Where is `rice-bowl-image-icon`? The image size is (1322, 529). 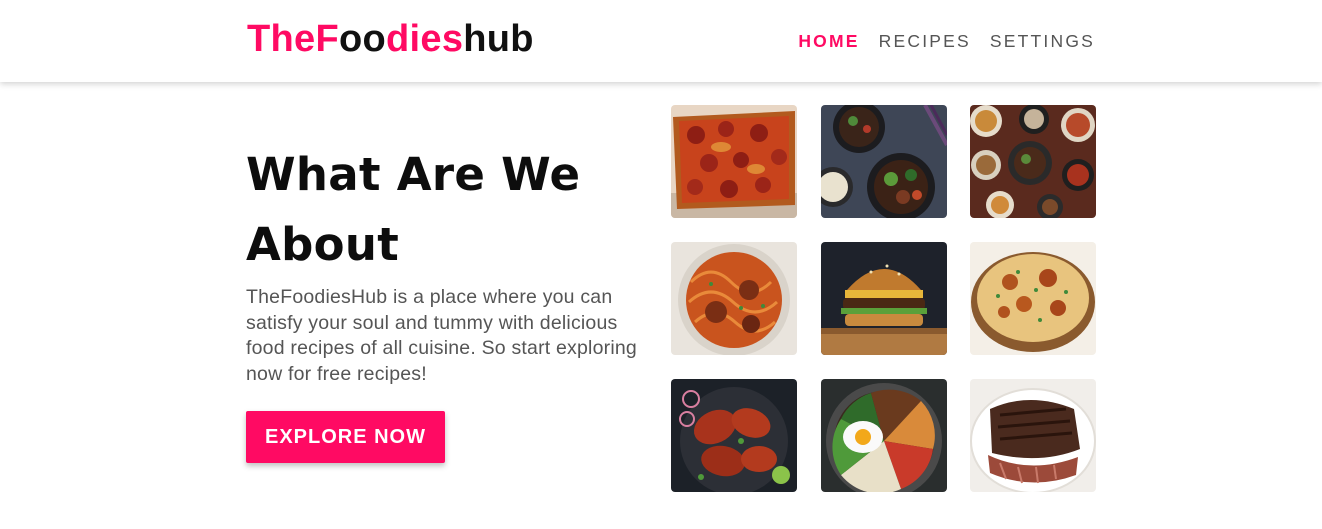
rice-bowl-image-icon is located at coordinates (884, 161).